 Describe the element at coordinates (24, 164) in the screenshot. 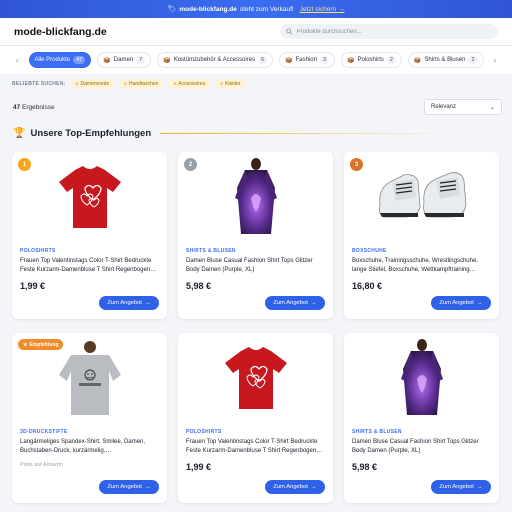

I see `rank-badge: 1` at that location.